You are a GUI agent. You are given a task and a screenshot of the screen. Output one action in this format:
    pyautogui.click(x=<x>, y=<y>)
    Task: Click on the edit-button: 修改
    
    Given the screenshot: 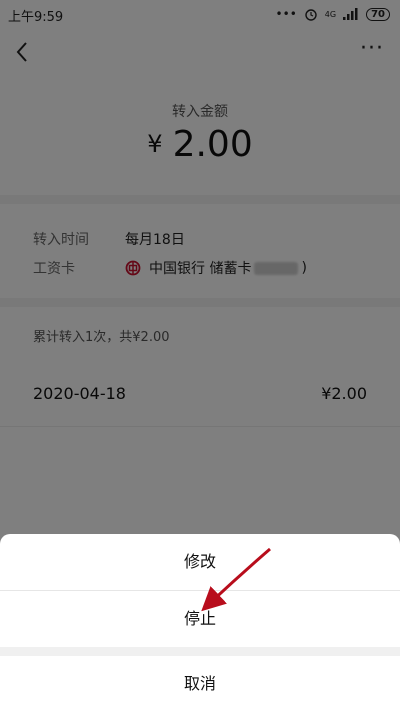 What is the action you would take?
    pyautogui.click(x=200, y=562)
    